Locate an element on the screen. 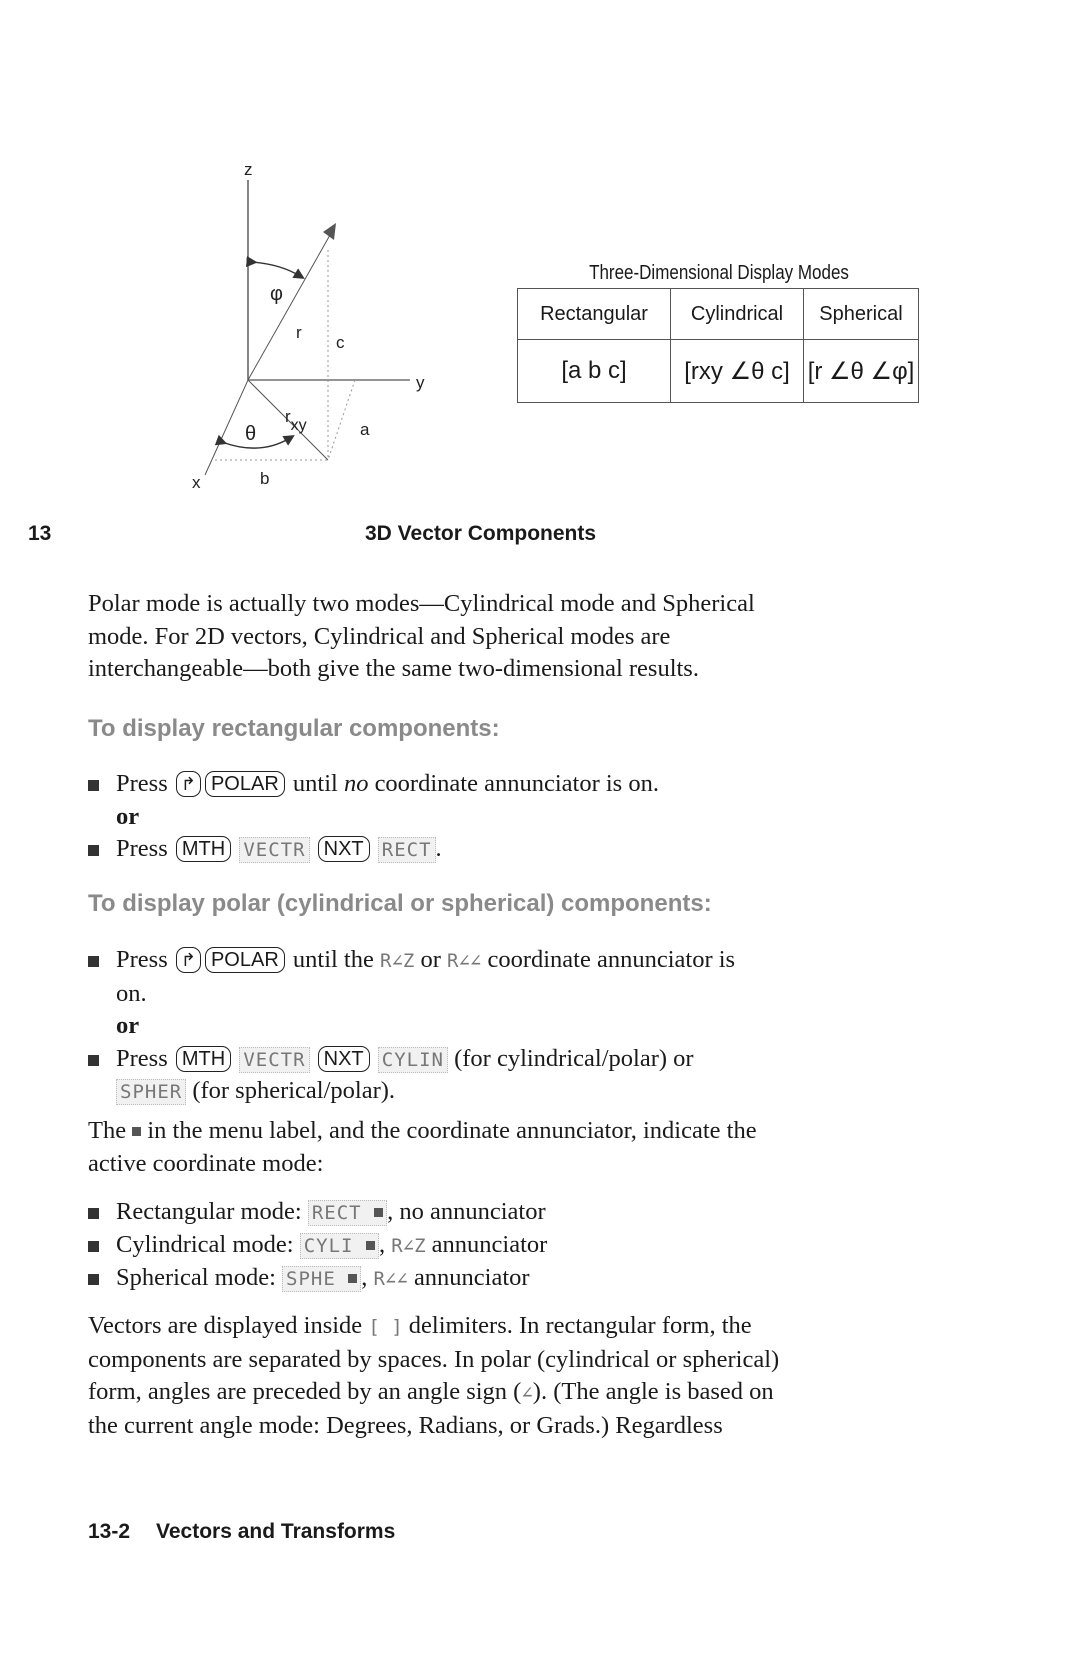 The image size is (1080, 1656). y-label: y is located at coordinates (420, 382).